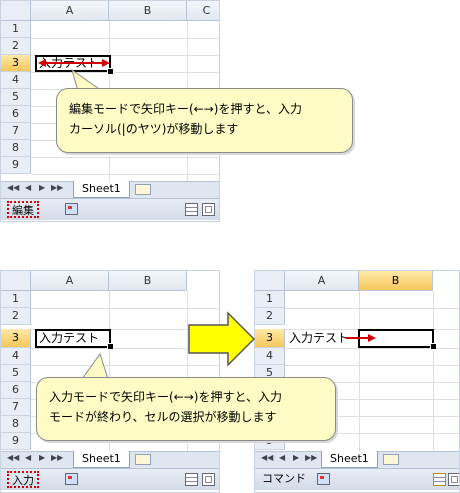 This screenshot has height=493, width=460. I want to click on transition-arrow-icon, so click(222, 339).